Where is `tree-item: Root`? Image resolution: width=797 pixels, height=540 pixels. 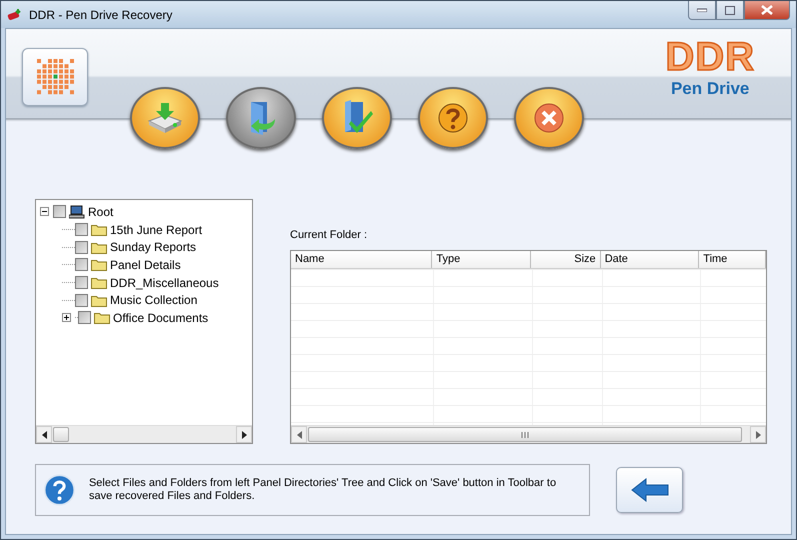 tree-item: Root is located at coordinates (101, 211).